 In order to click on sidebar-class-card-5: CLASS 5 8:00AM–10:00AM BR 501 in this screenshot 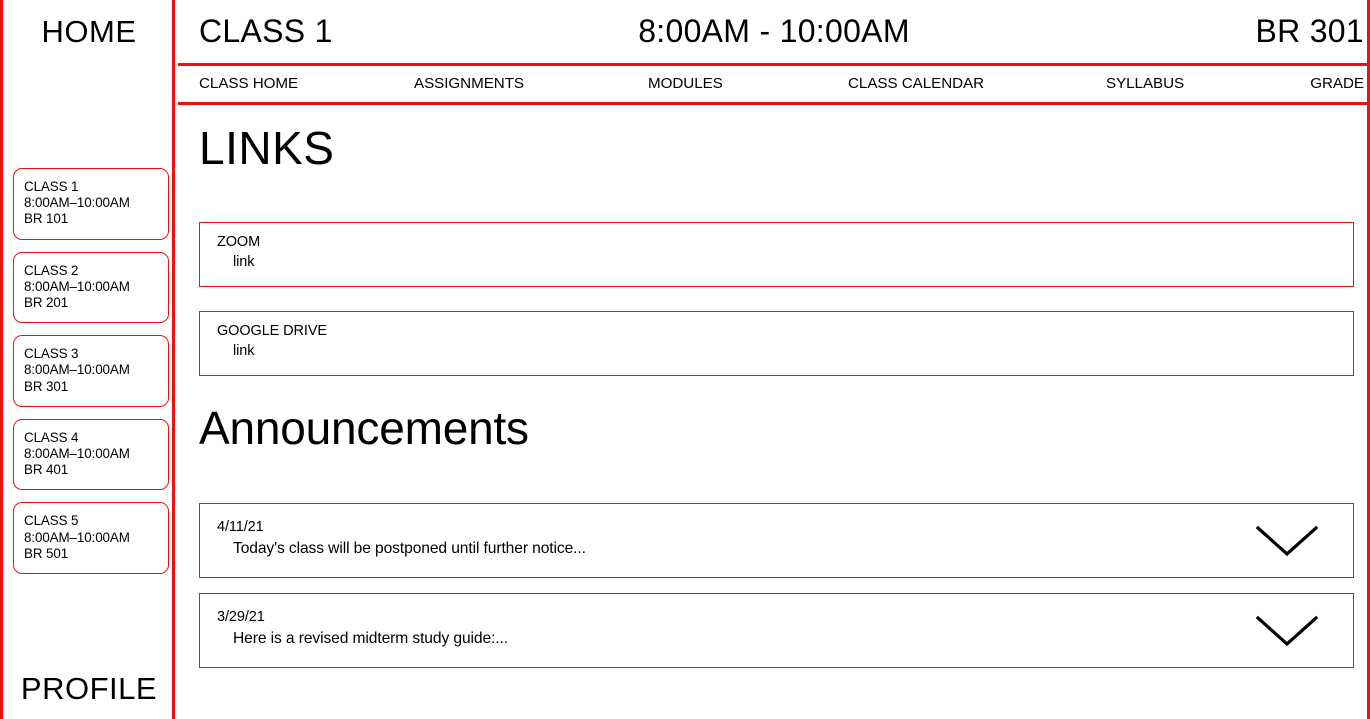, I will do `click(91, 538)`.